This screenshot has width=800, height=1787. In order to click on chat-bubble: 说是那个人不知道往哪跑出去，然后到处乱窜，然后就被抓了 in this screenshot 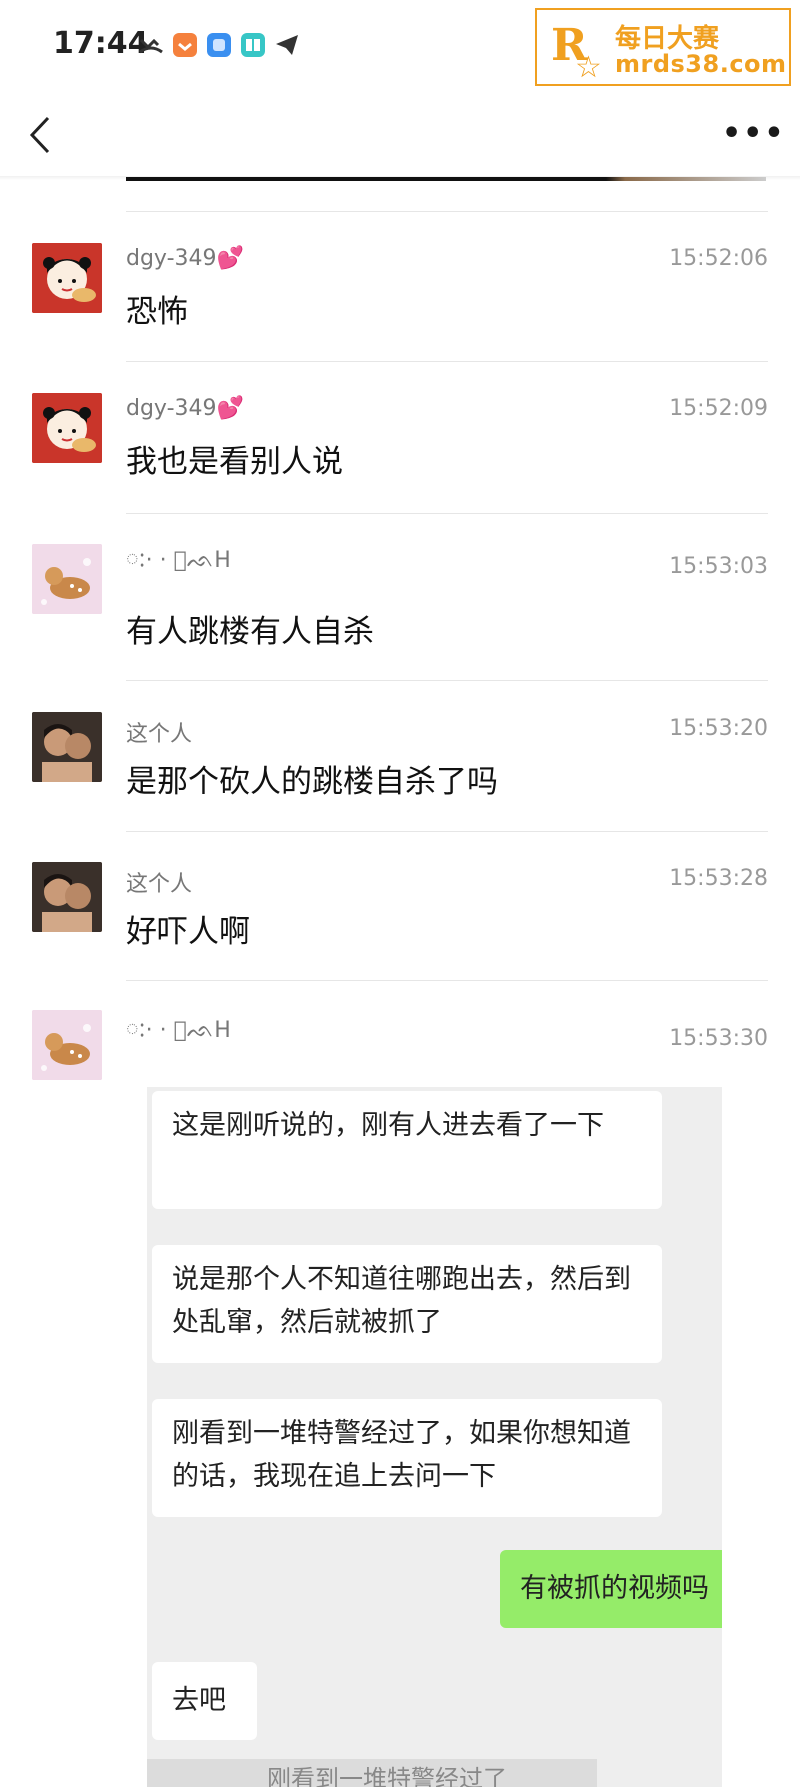, I will do `click(407, 1304)`.